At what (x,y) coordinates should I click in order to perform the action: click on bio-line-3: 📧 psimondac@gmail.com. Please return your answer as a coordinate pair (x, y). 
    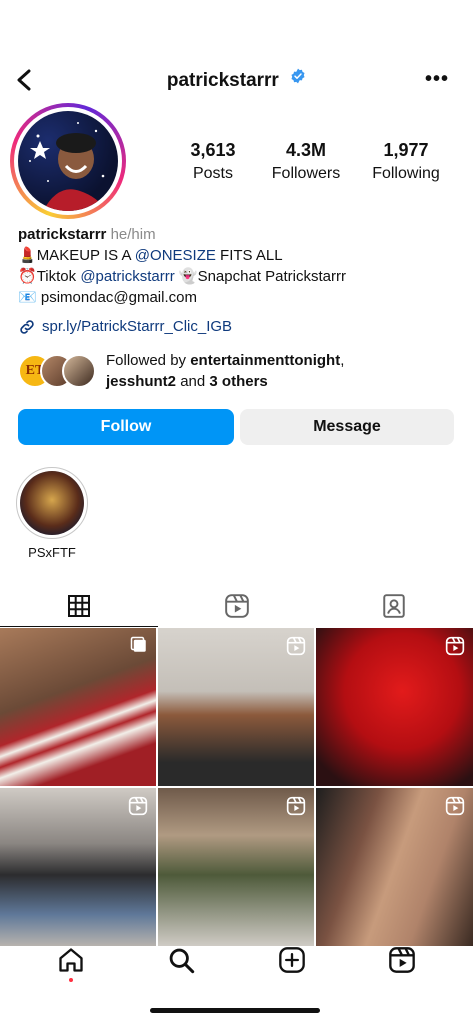
    Looking at the image, I should click on (240, 297).